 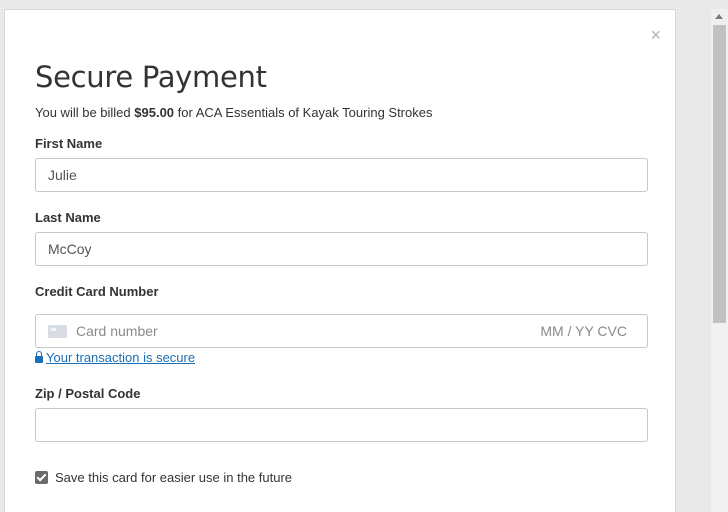 What do you see at coordinates (88, 393) in the screenshot?
I see `zip-label: Zip / Postal Code` at bounding box center [88, 393].